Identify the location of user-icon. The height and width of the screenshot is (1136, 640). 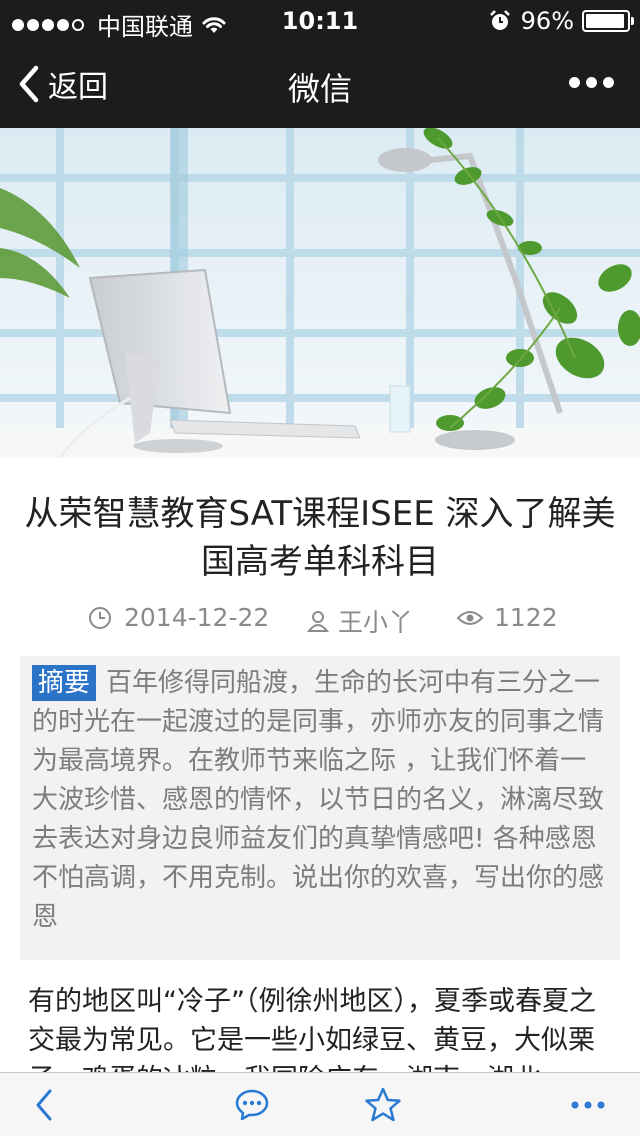
(318, 621).